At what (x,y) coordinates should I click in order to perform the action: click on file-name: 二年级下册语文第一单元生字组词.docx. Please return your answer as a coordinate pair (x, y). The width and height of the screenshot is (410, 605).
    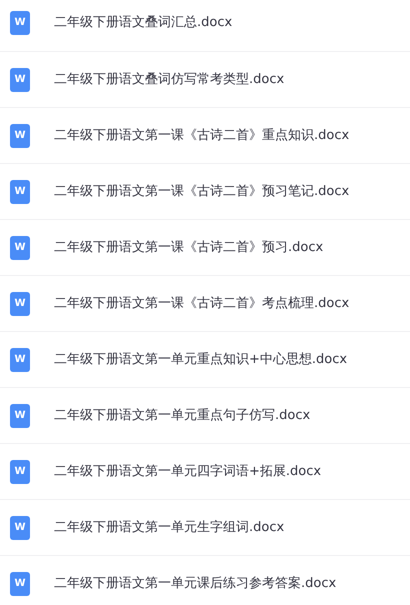
    Looking at the image, I should click on (169, 528).